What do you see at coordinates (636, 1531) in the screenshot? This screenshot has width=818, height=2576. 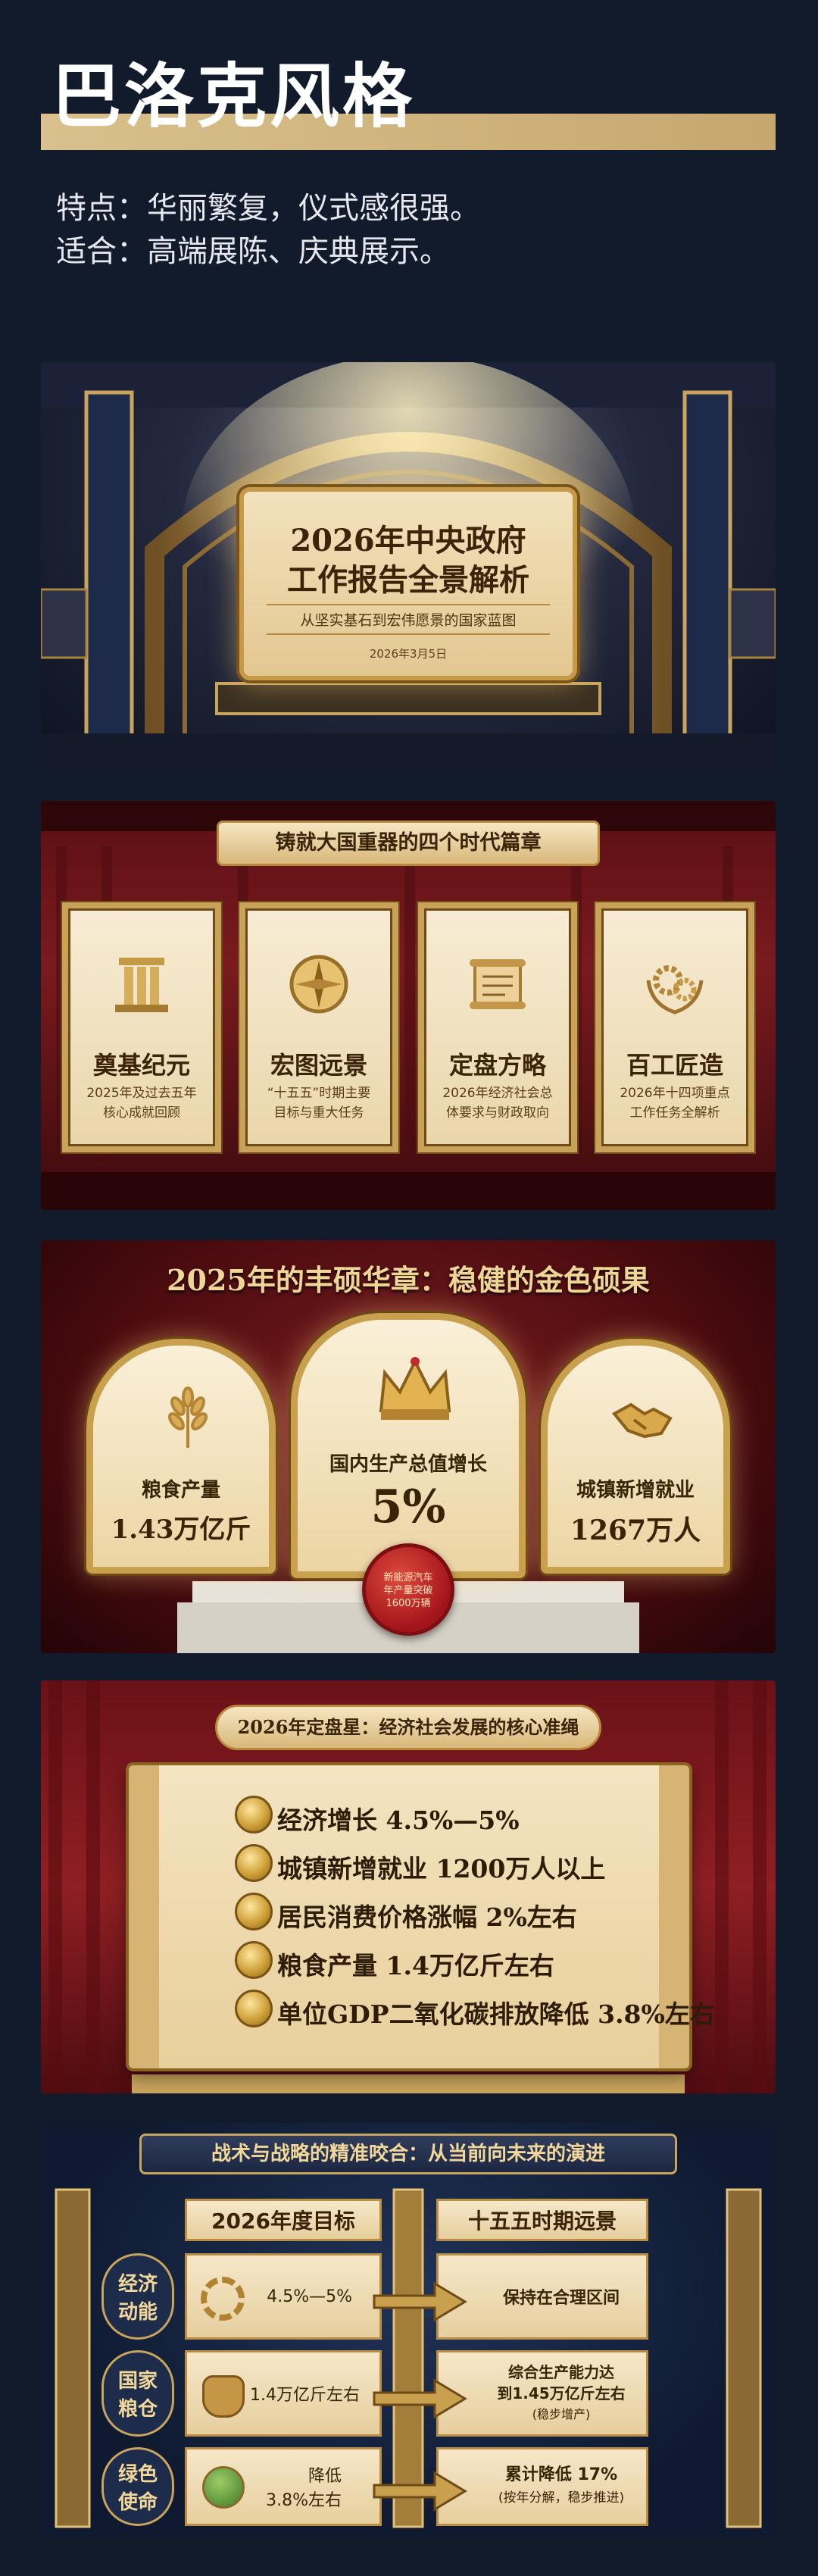 I see `urban-jobs-value: 1267万人` at bounding box center [636, 1531].